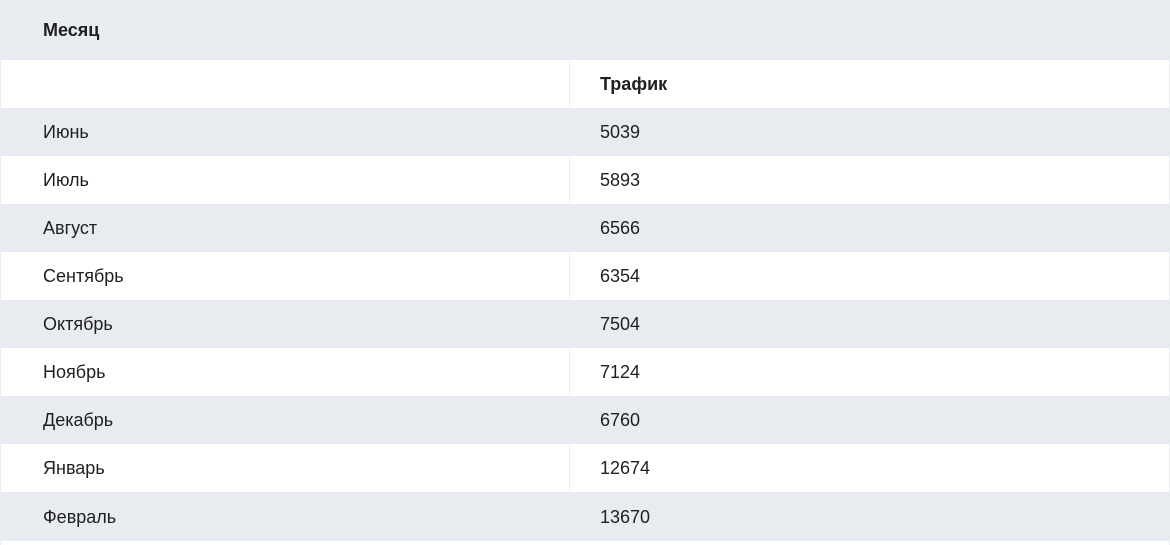  Describe the element at coordinates (620, 324) in the screenshot. I see `traffic-cell: 7504` at that location.